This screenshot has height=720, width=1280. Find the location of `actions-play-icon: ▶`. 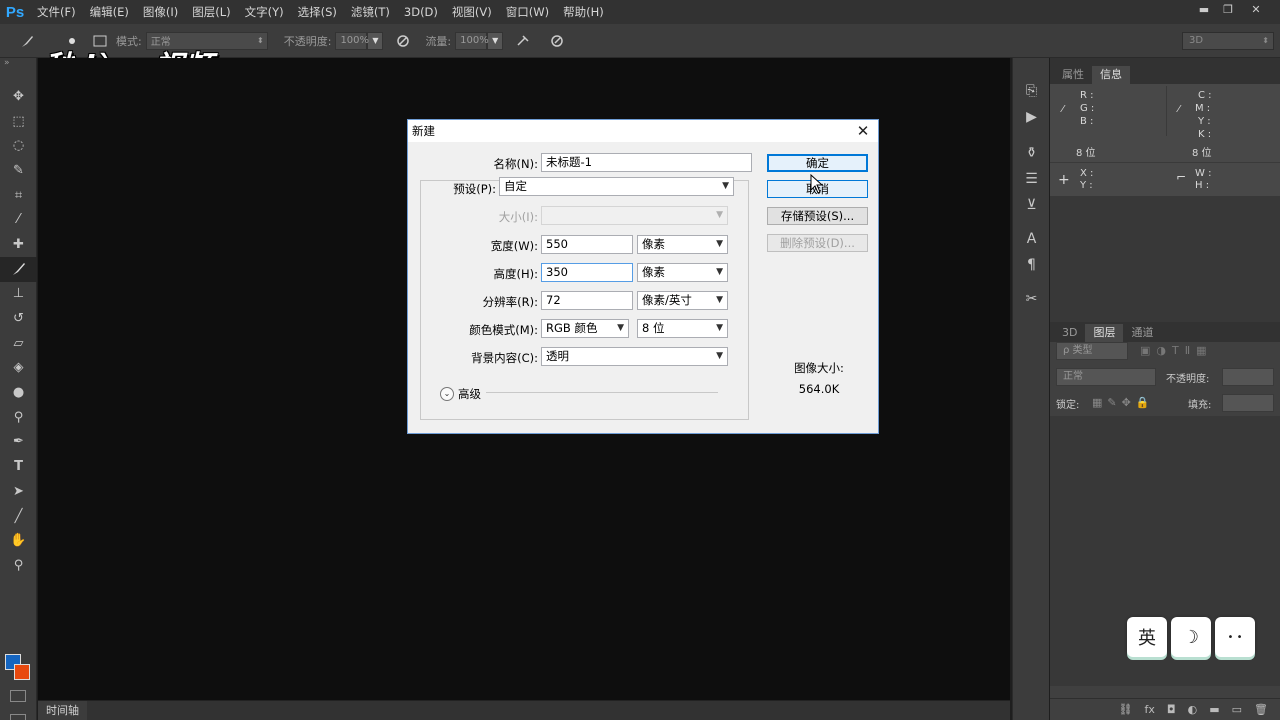

actions-play-icon: ▶ is located at coordinates (1031, 117).